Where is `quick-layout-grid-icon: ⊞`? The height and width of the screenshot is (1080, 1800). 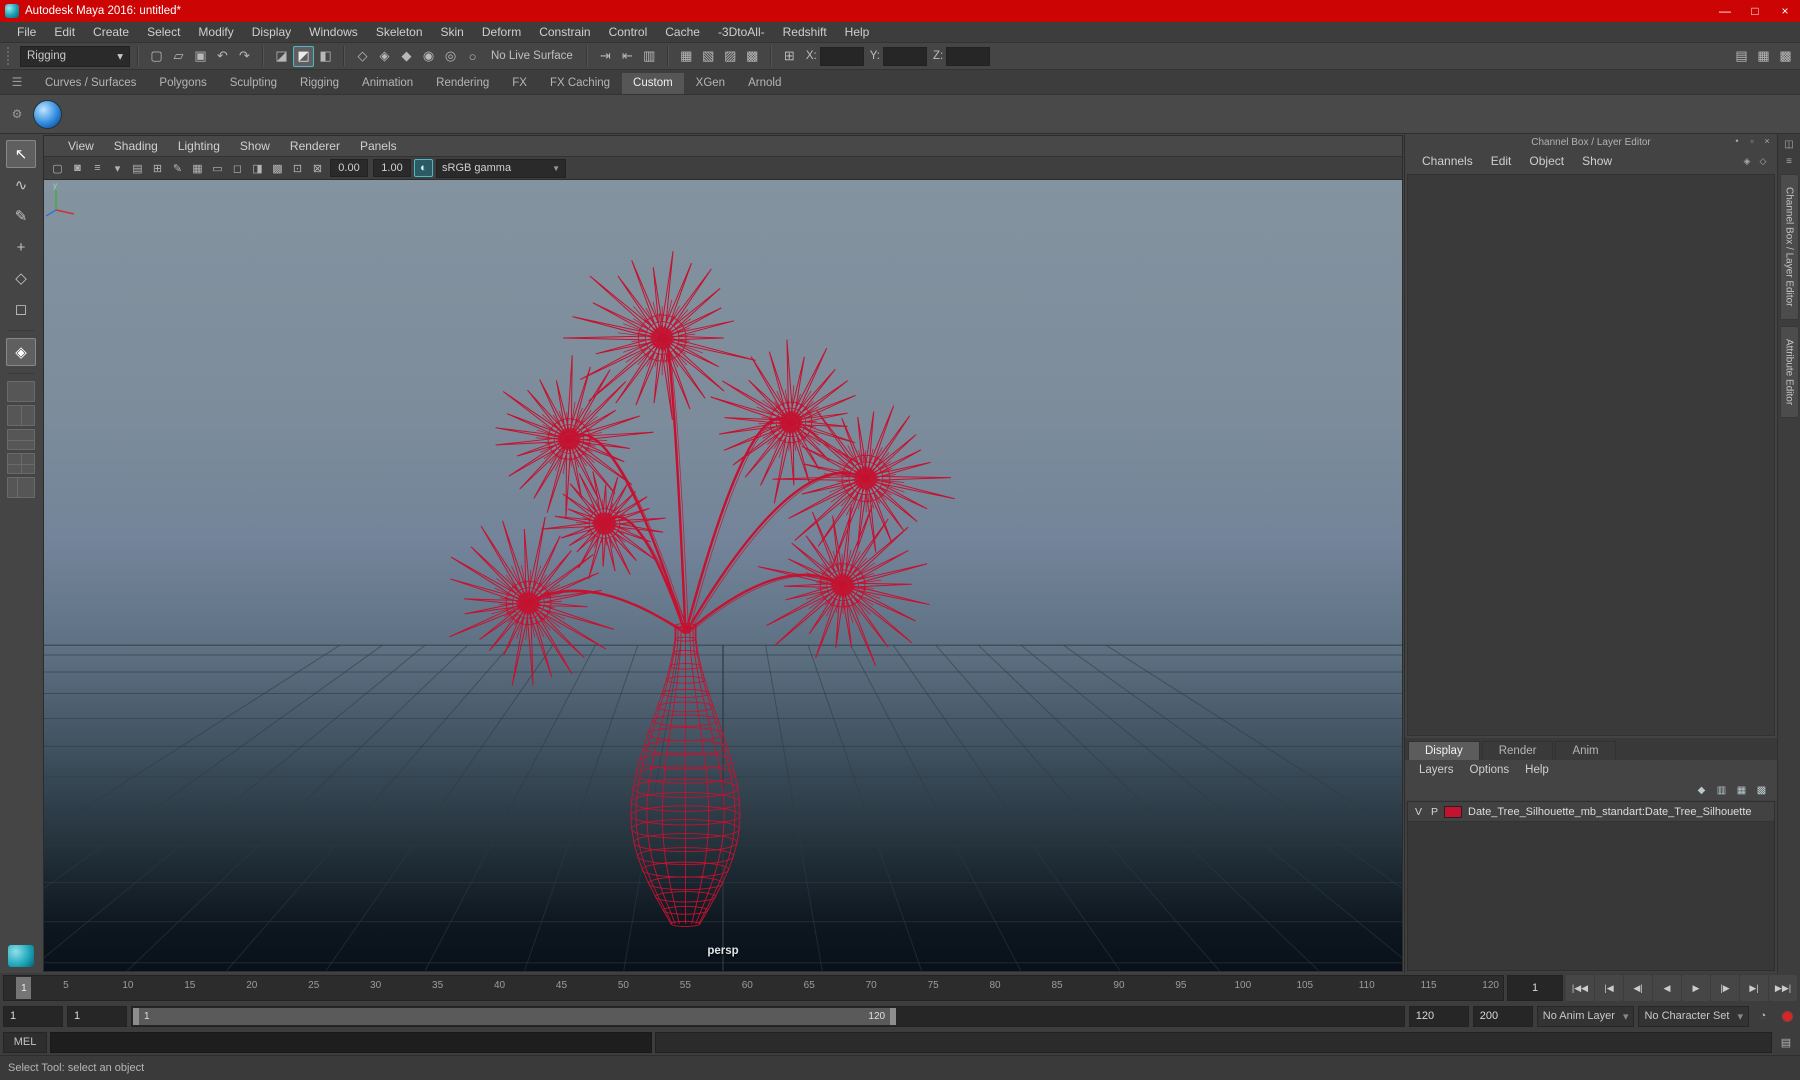
quick-layout-grid-icon: ⊞ is located at coordinates (789, 56).